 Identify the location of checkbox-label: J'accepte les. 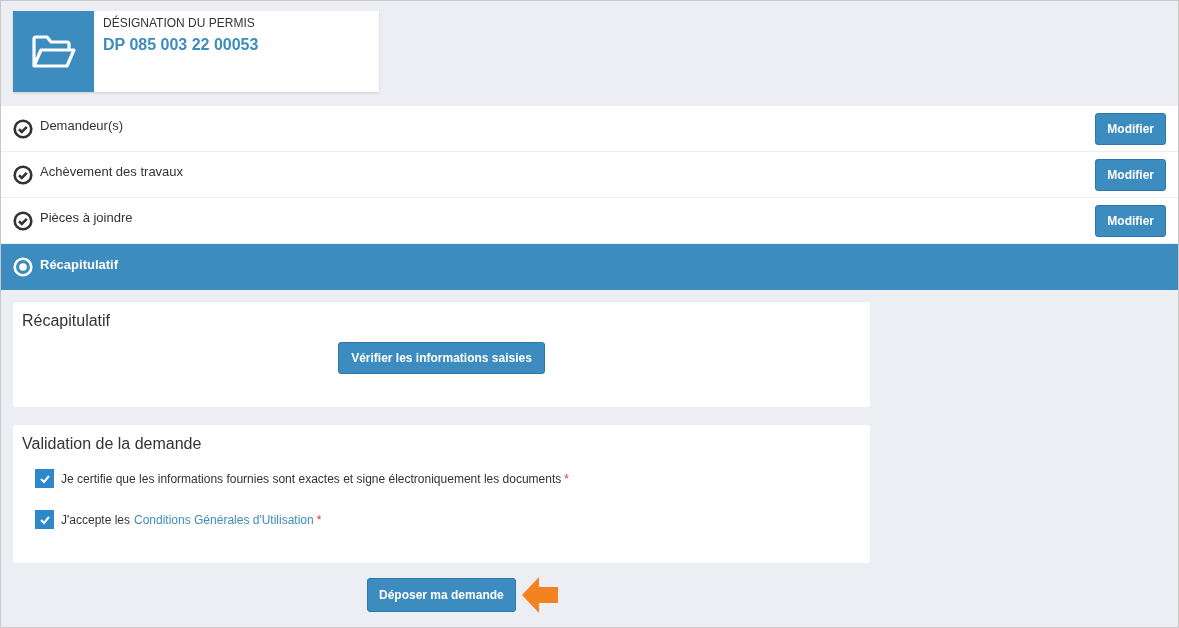
(95, 519).